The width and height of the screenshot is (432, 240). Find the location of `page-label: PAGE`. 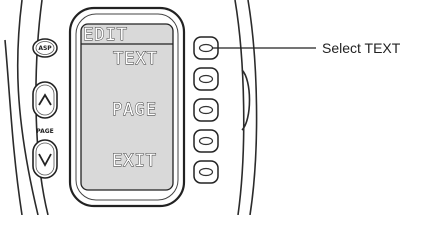

page-label: PAGE is located at coordinates (45, 131).